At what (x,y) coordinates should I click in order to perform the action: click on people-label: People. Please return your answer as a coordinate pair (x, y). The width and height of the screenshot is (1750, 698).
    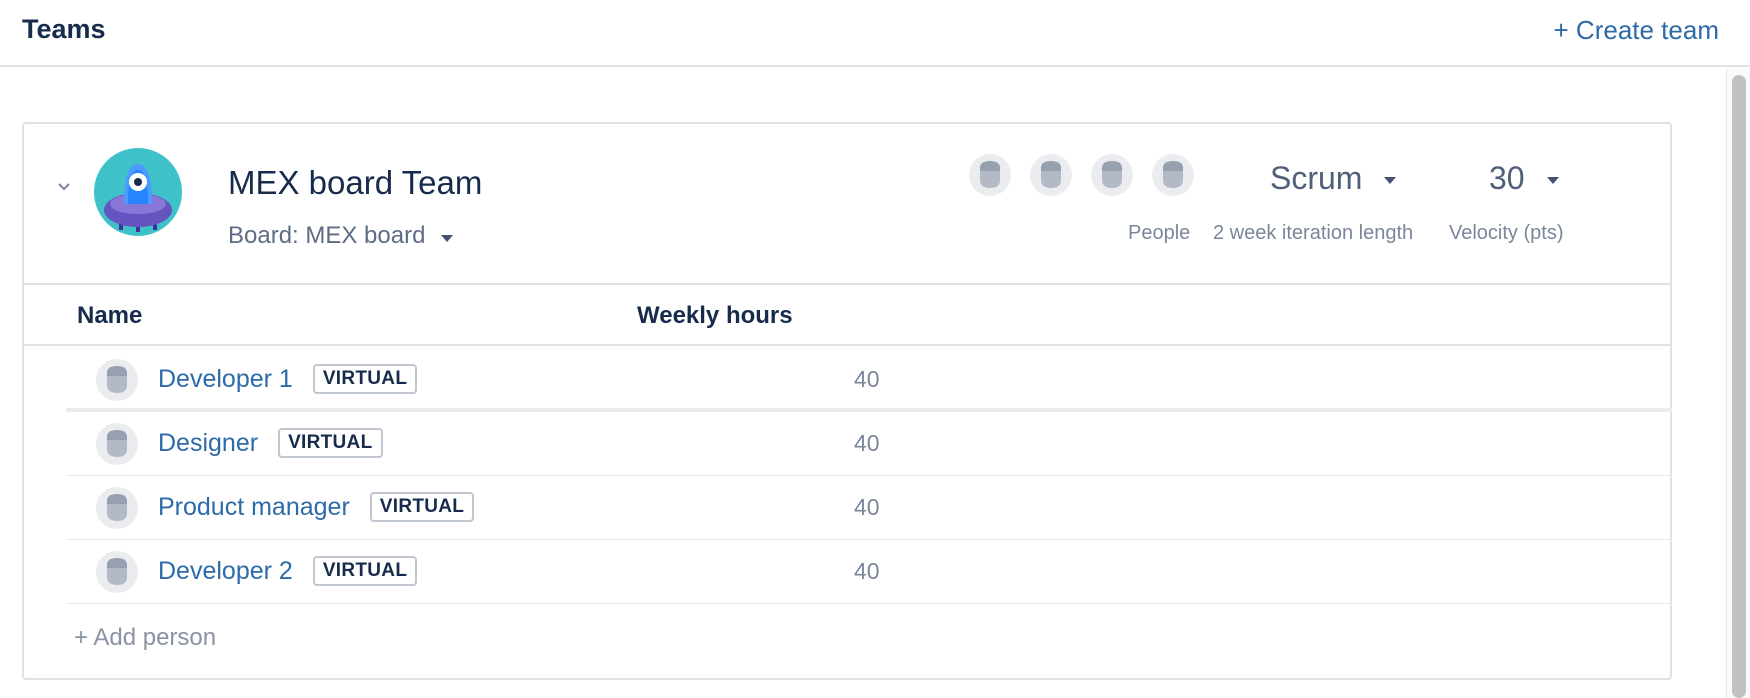
    Looking at the image, I should click on (1159, 233).